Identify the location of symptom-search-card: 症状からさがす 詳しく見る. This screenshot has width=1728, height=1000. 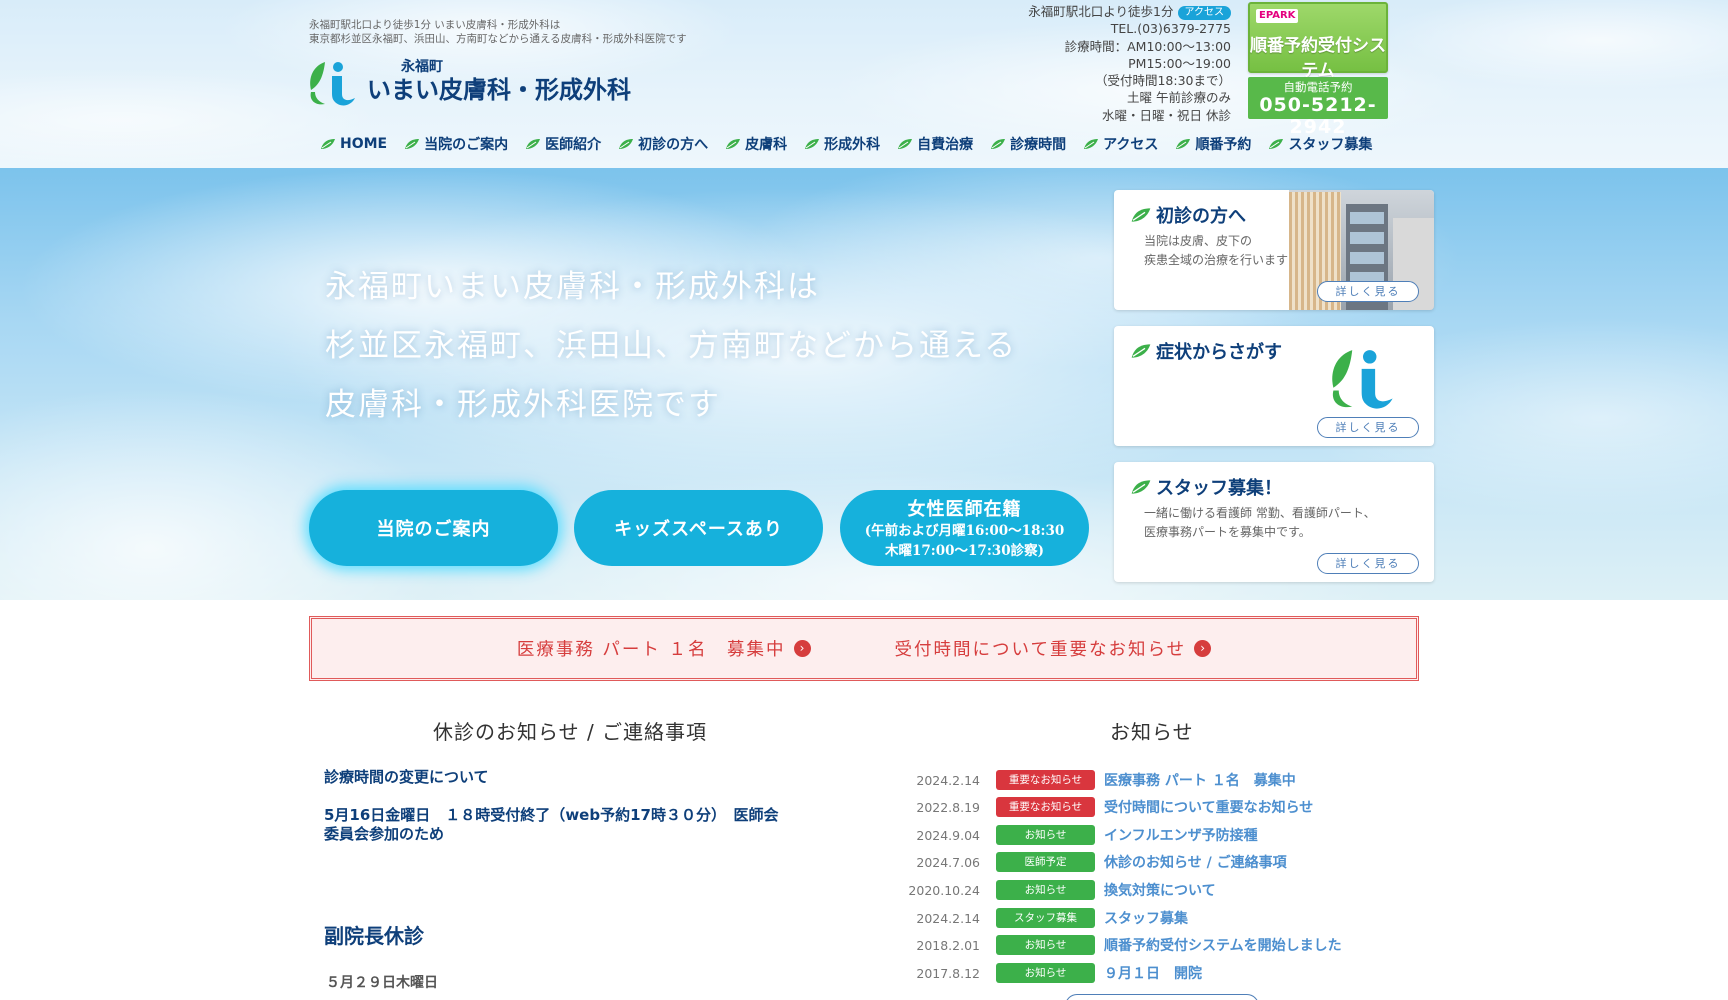
(1274, 386).